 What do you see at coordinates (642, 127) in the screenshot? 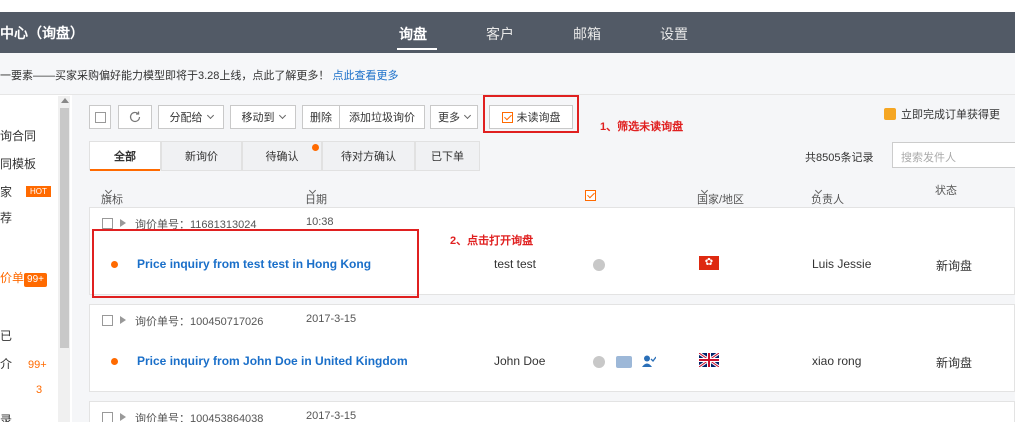
I see `annotation-step-1: 1、筛选未读询盘` at bounding box center [642, 127].